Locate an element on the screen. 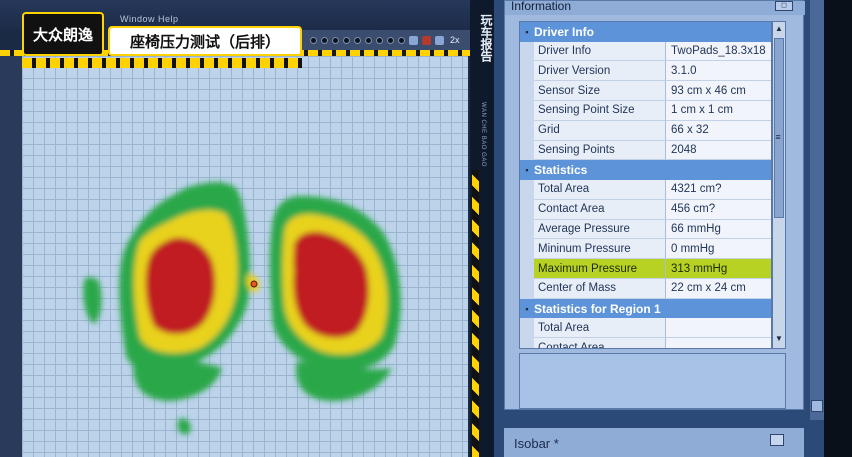  property-value: TwoPads_18.3x18 is located at coordinates (718, 51).